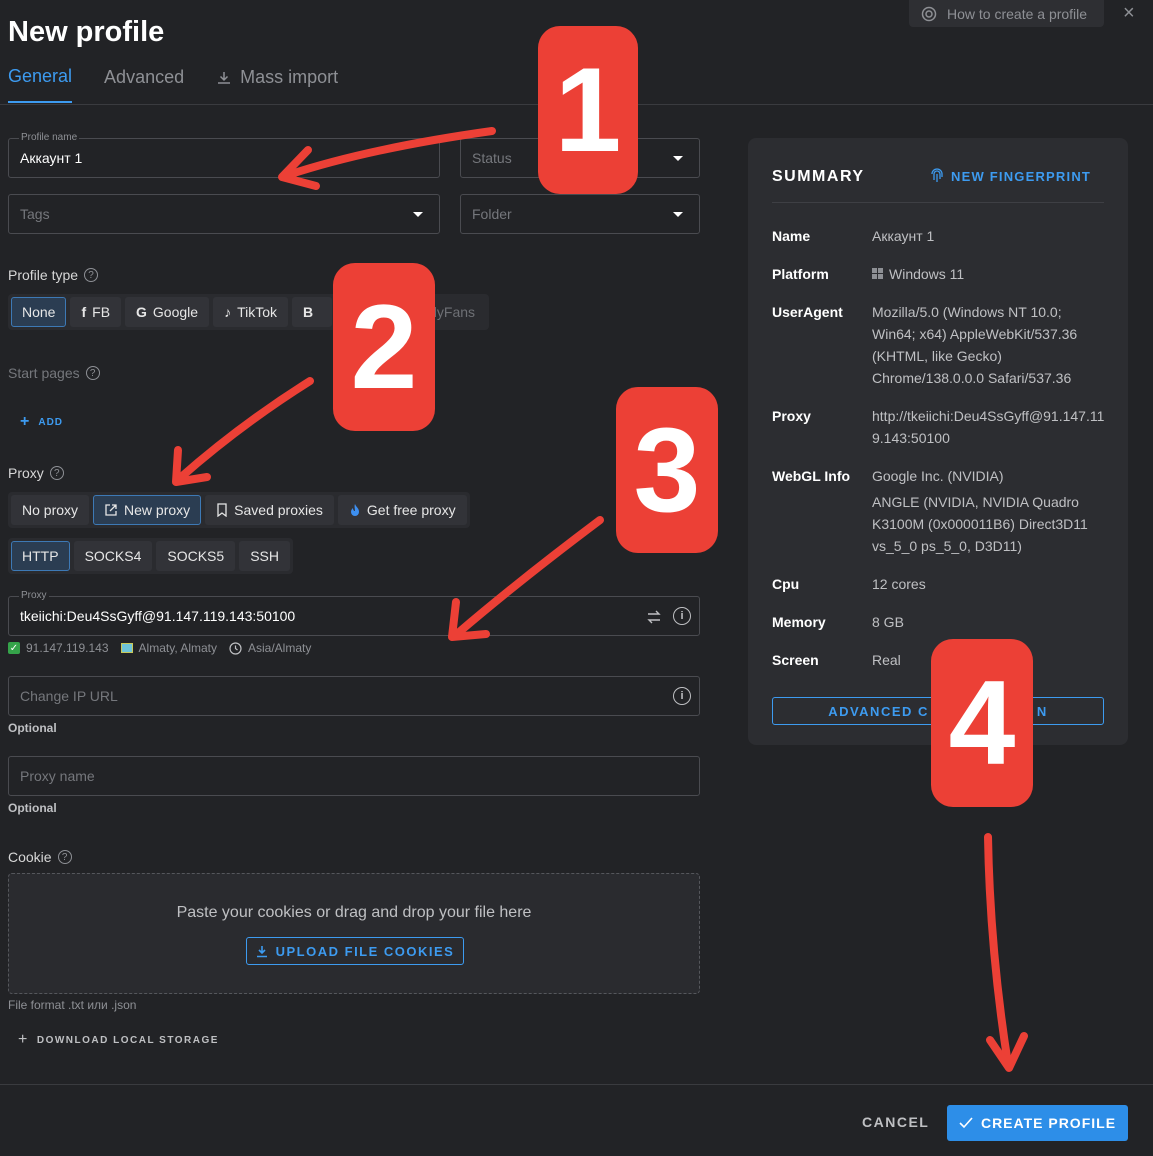  What do you see at coordinates (40, 84) in the screenshot?
I see `tab-general: General` at bounding box center [40, 84].